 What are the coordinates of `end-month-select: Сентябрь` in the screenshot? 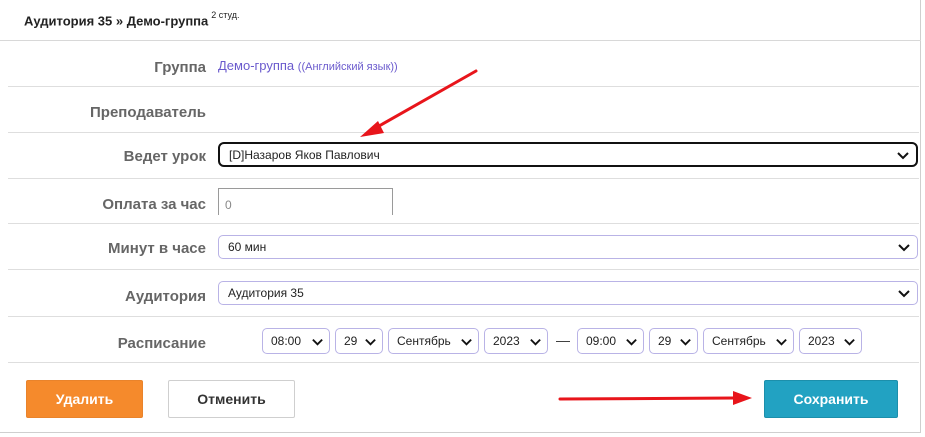 It's located at (748, 341).